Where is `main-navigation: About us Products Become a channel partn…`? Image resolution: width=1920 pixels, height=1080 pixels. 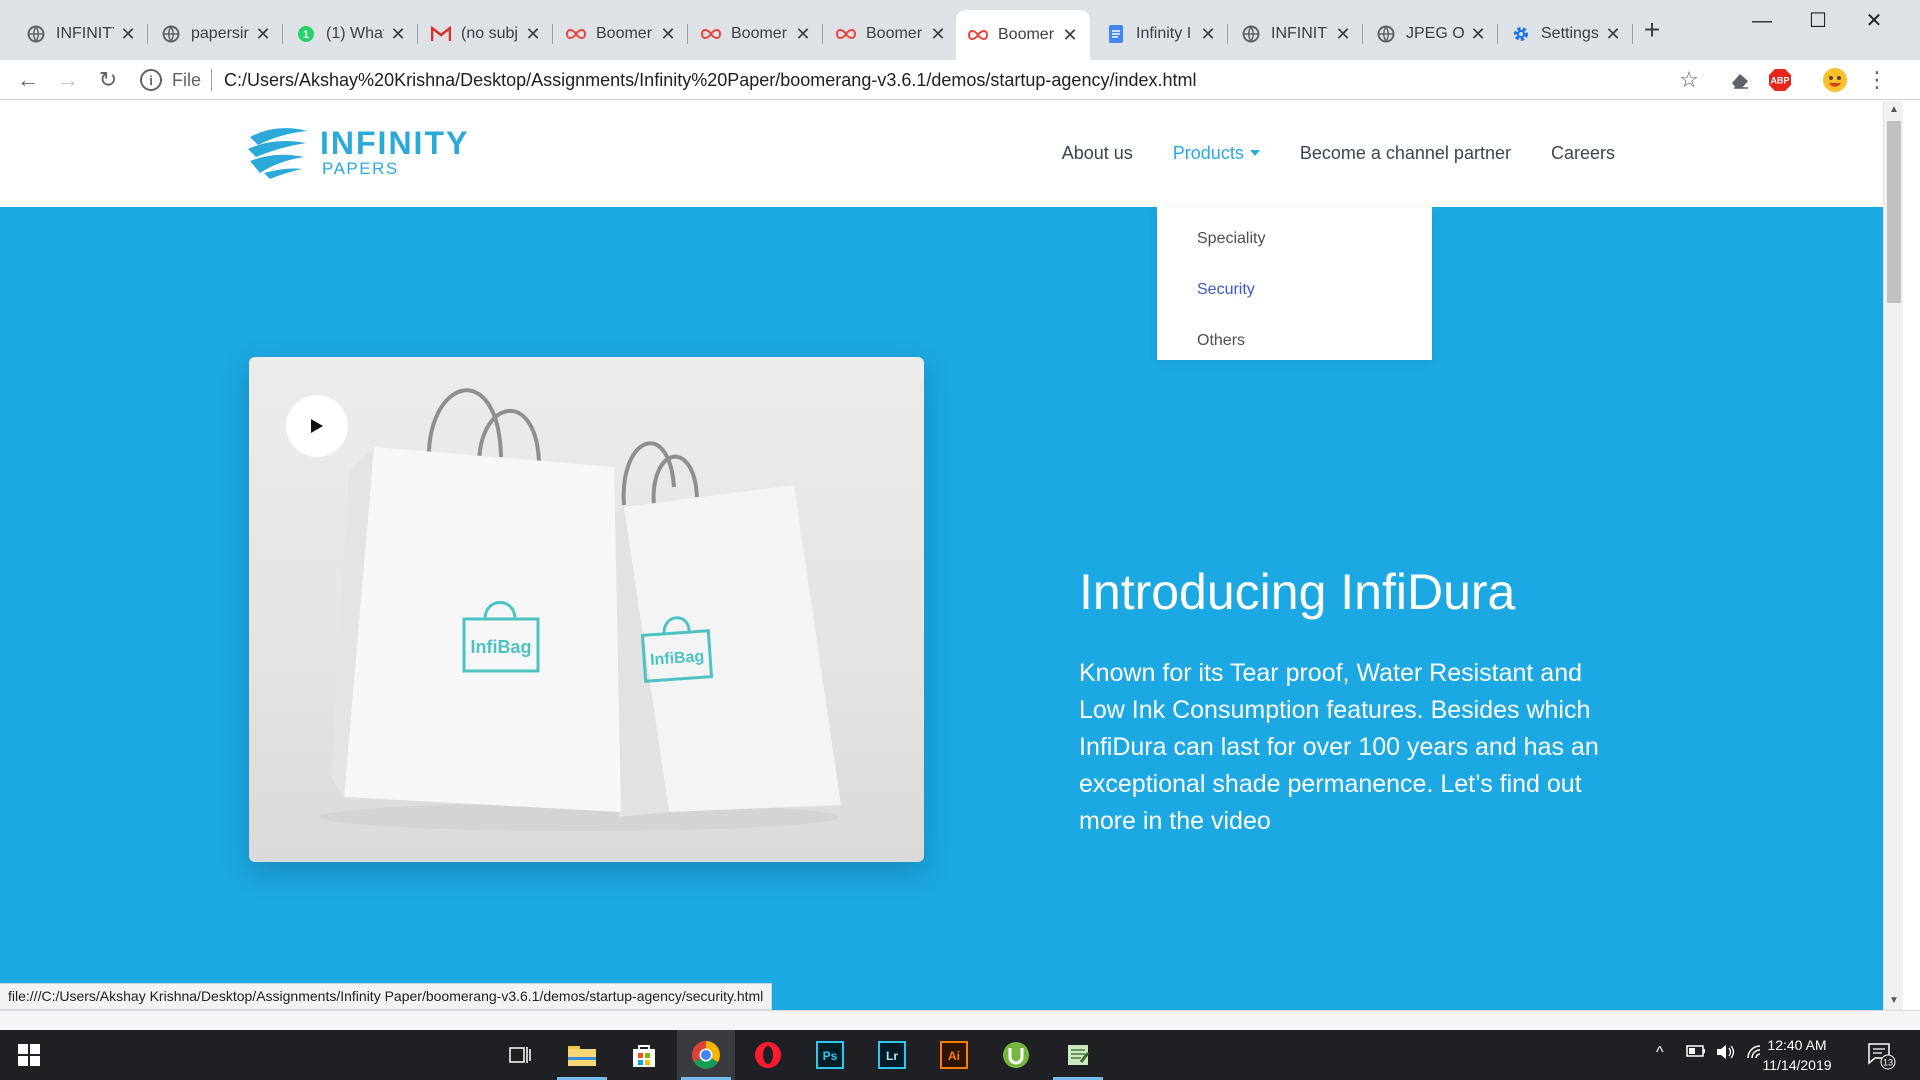 main-navigation: About us Products Become a channel partn… is located at coordinates (1338, 153).